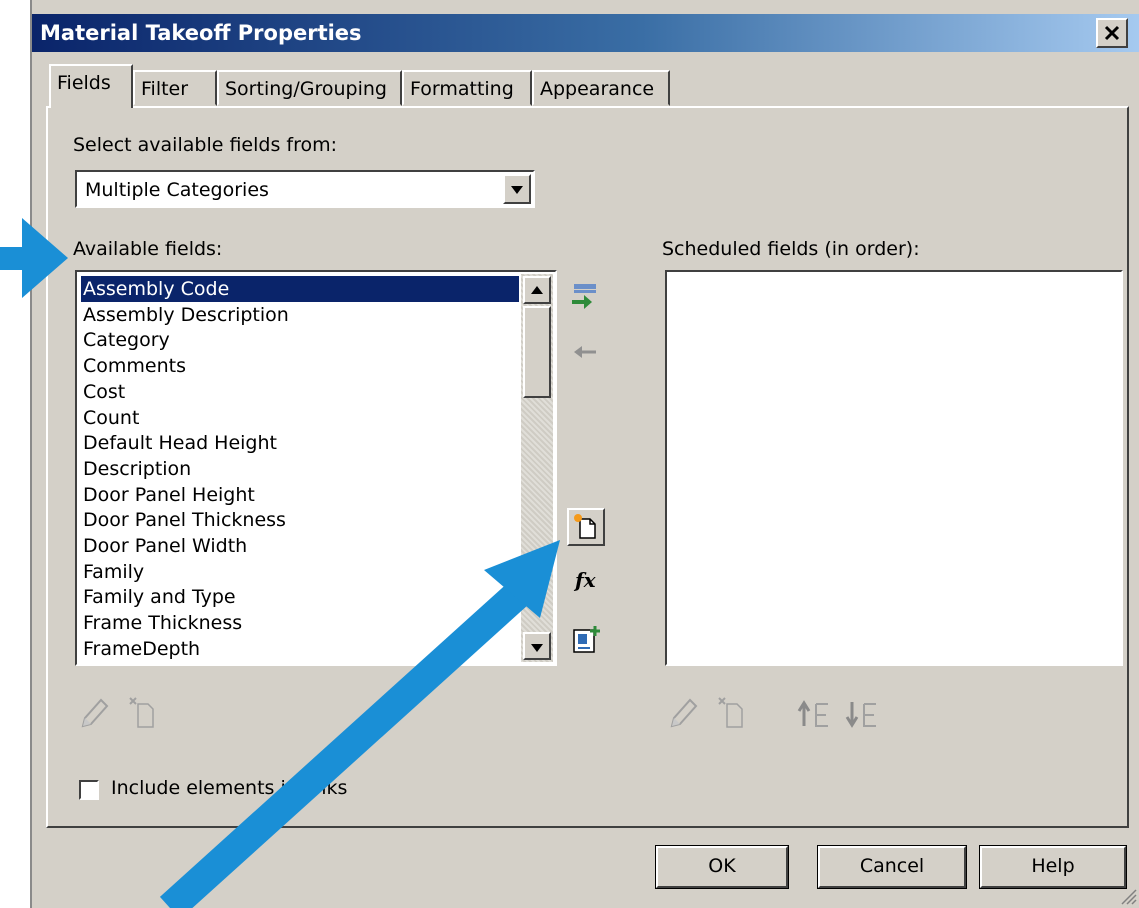  I want to click on list-item: Door Panel Width, so click(300, 546).